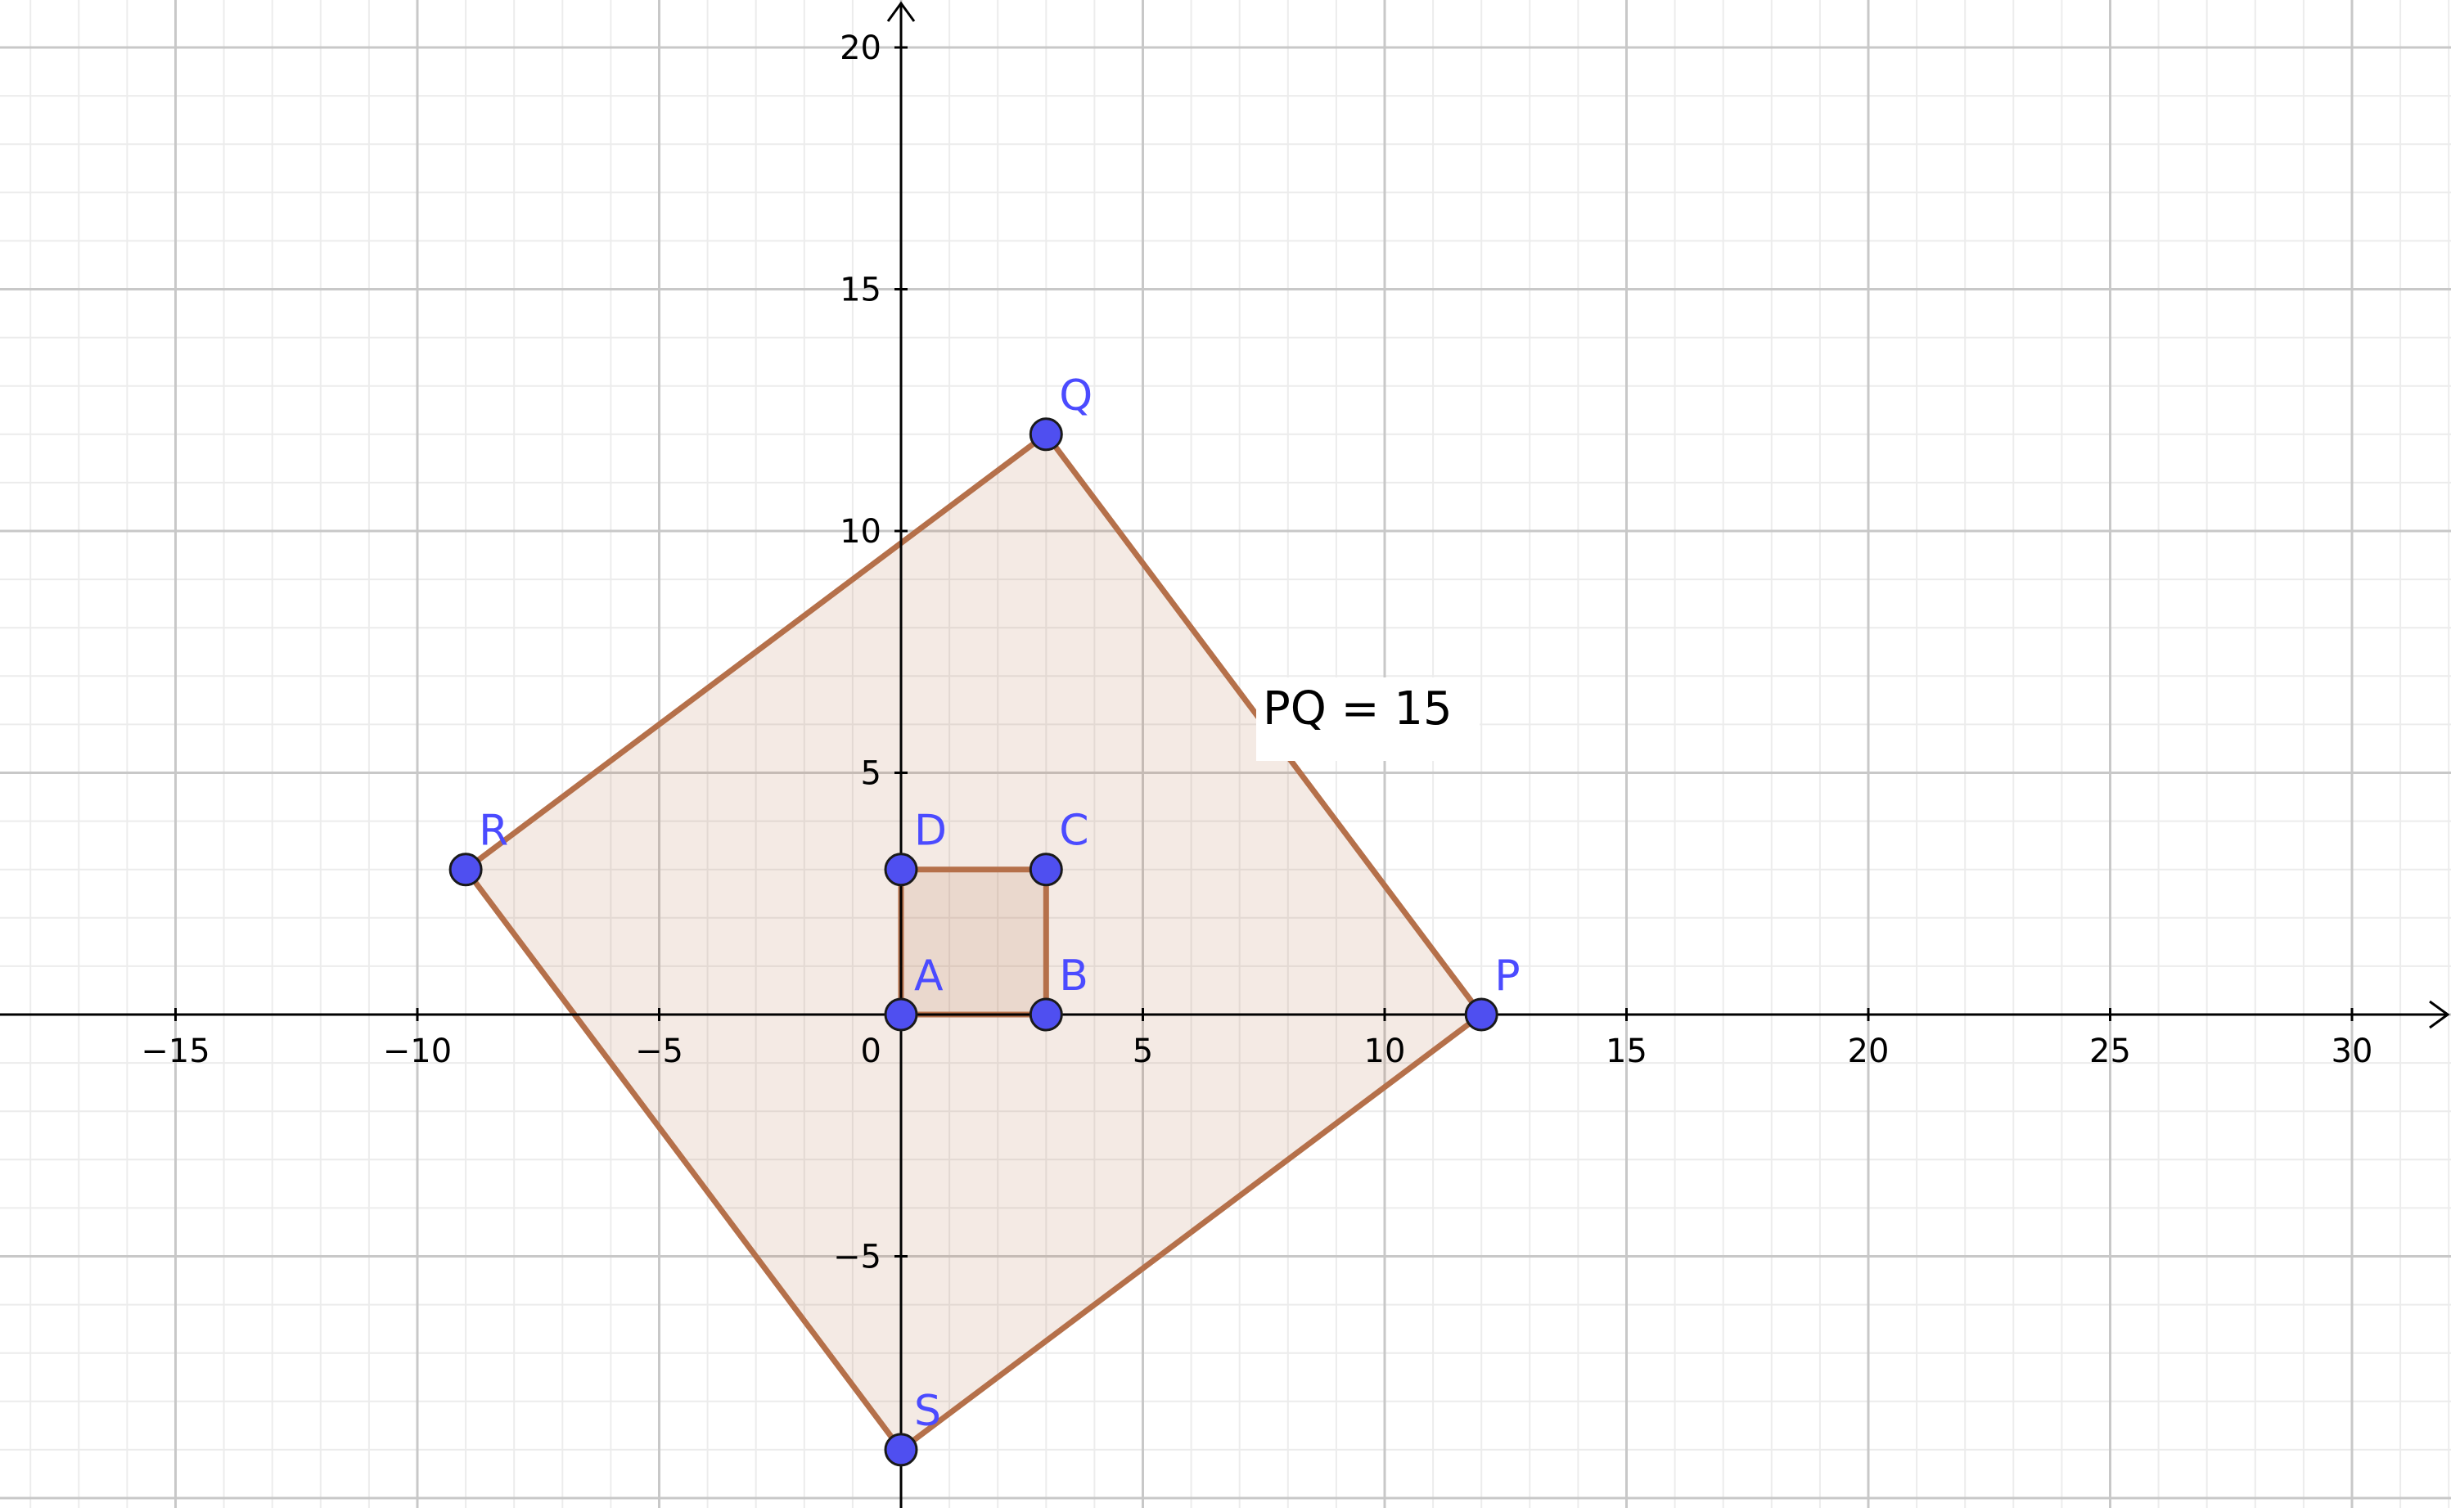 The image size is (2451, 1512). I want to click on x-tick-label: 20, so click(1869, 1052).